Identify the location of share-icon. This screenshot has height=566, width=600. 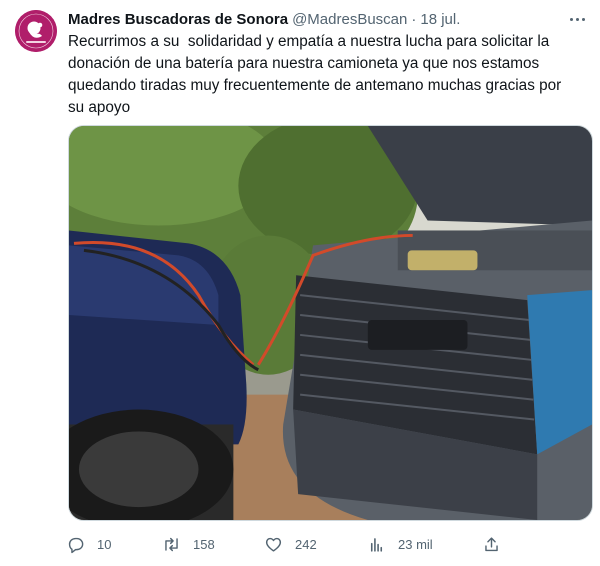
(491, 543).